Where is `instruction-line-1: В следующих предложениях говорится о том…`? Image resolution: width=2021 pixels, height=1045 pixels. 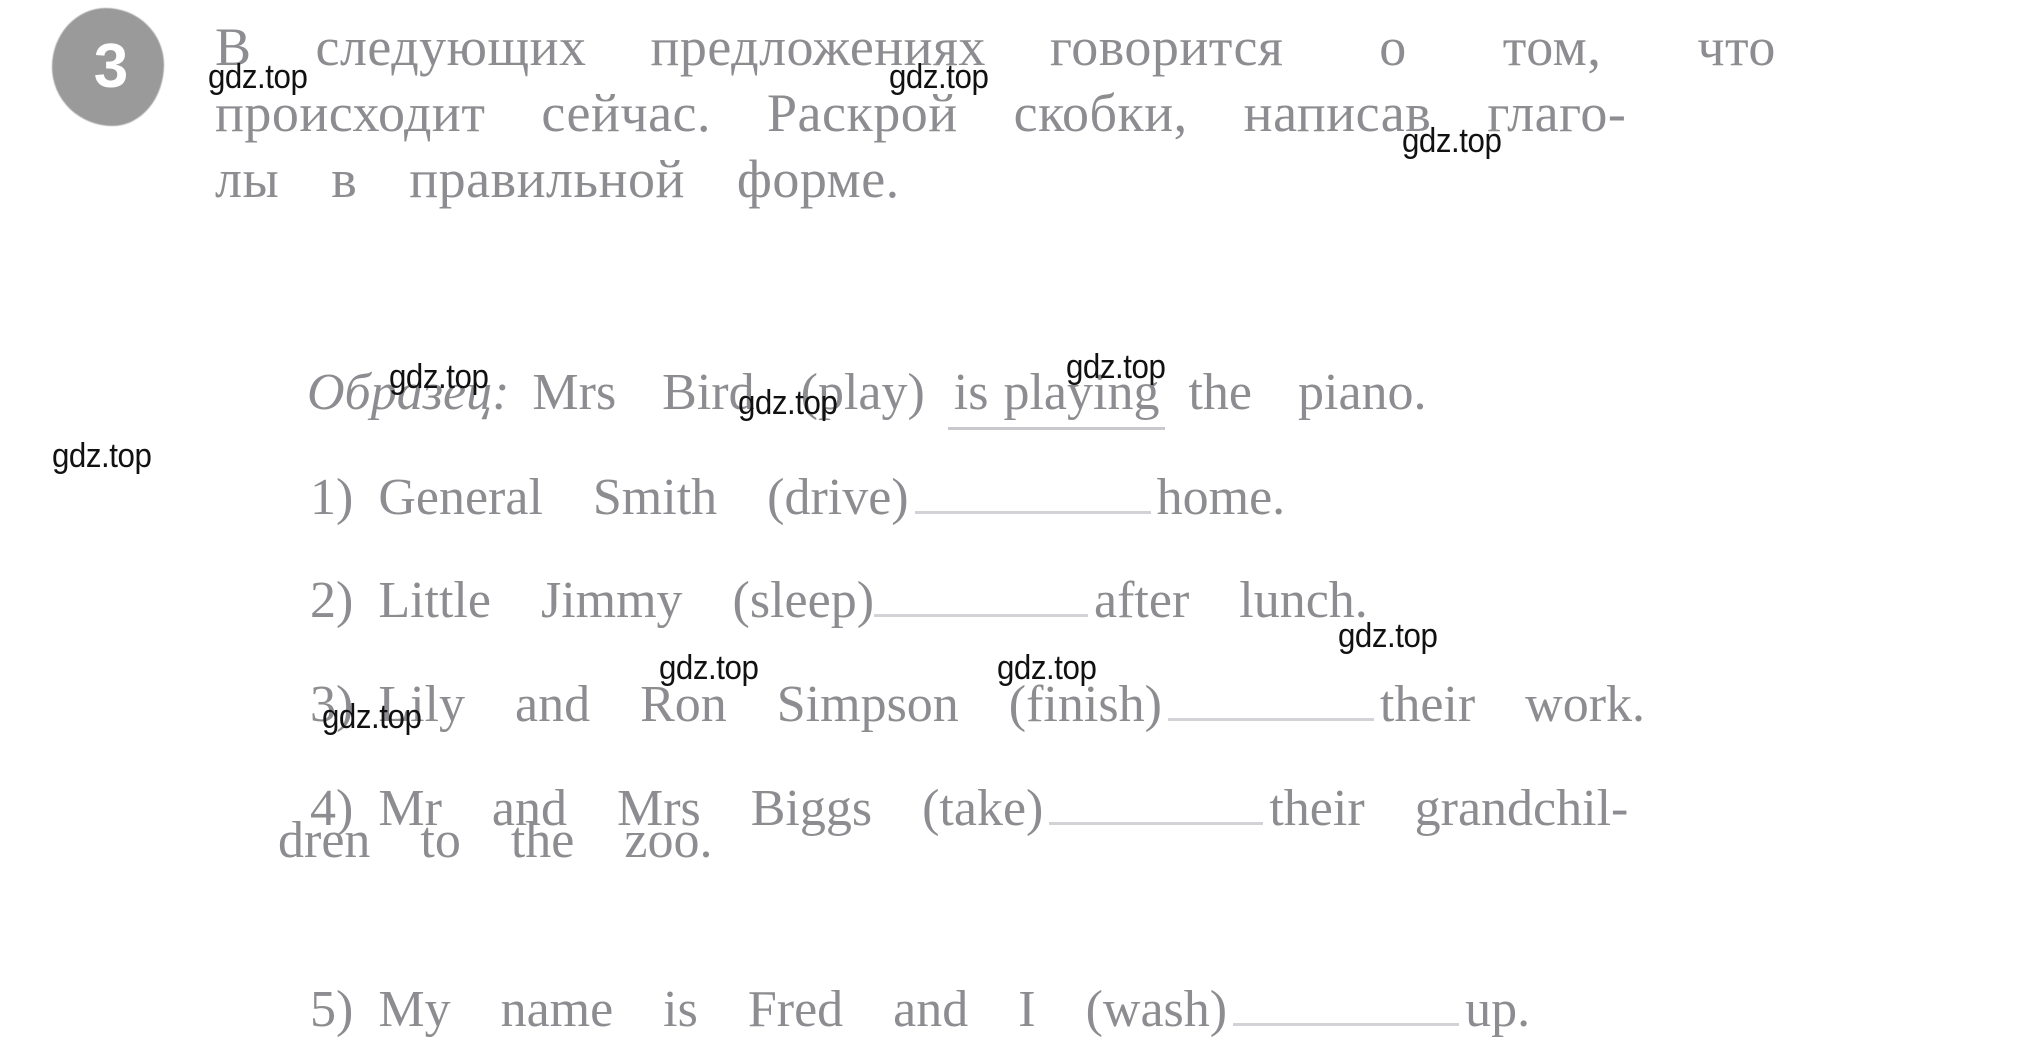 instruction-line-1: В следующих предложениях говорится о том… is located at coordinates (995, 47).